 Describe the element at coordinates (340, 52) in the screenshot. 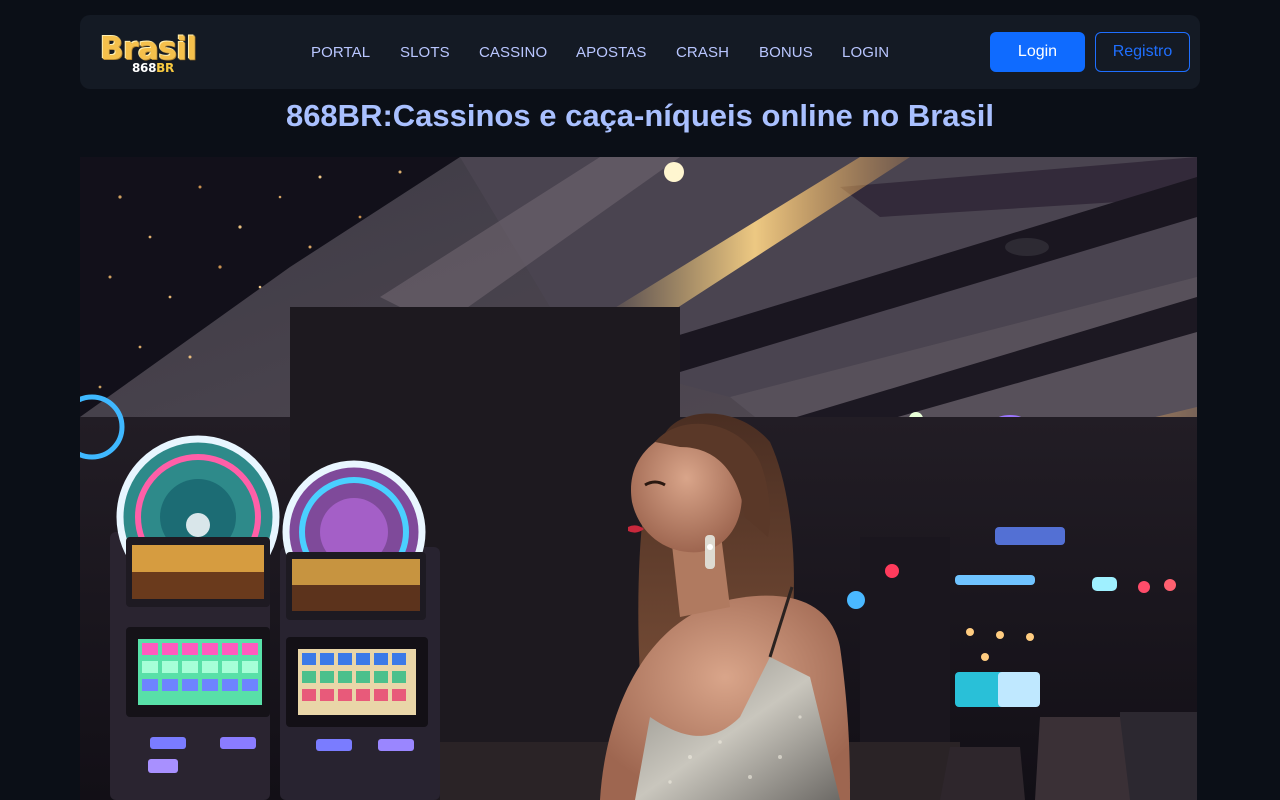

I see `nav-portal: PORTAL` at that location.